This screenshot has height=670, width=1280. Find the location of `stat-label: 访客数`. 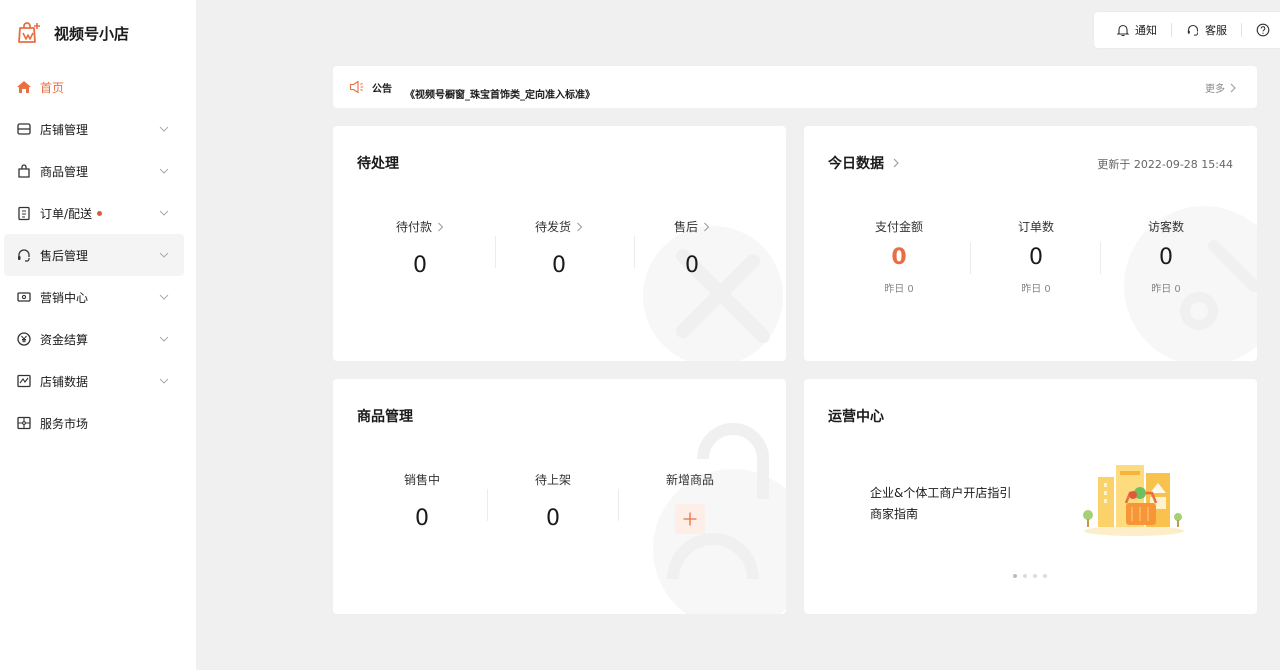

stat-label: 访客数 is located at coordinates (1165, 227).